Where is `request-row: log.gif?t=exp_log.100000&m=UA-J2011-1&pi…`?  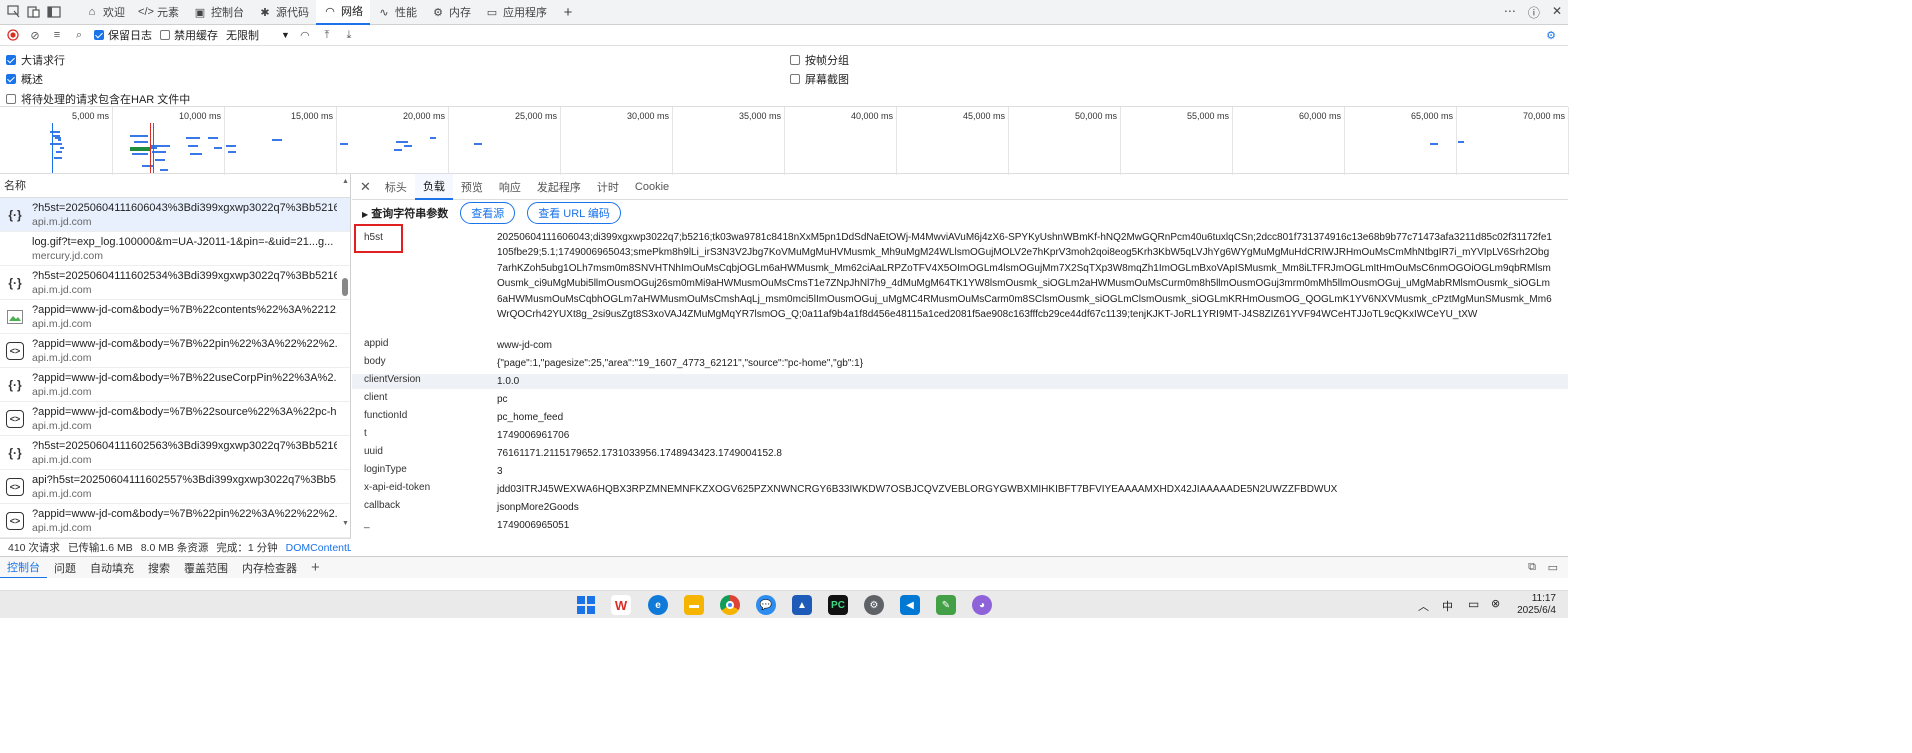 request-row: log.gif?t=exp_log.100000&m=UA-J2011-1&pi… is located at coordinates (175, 249).